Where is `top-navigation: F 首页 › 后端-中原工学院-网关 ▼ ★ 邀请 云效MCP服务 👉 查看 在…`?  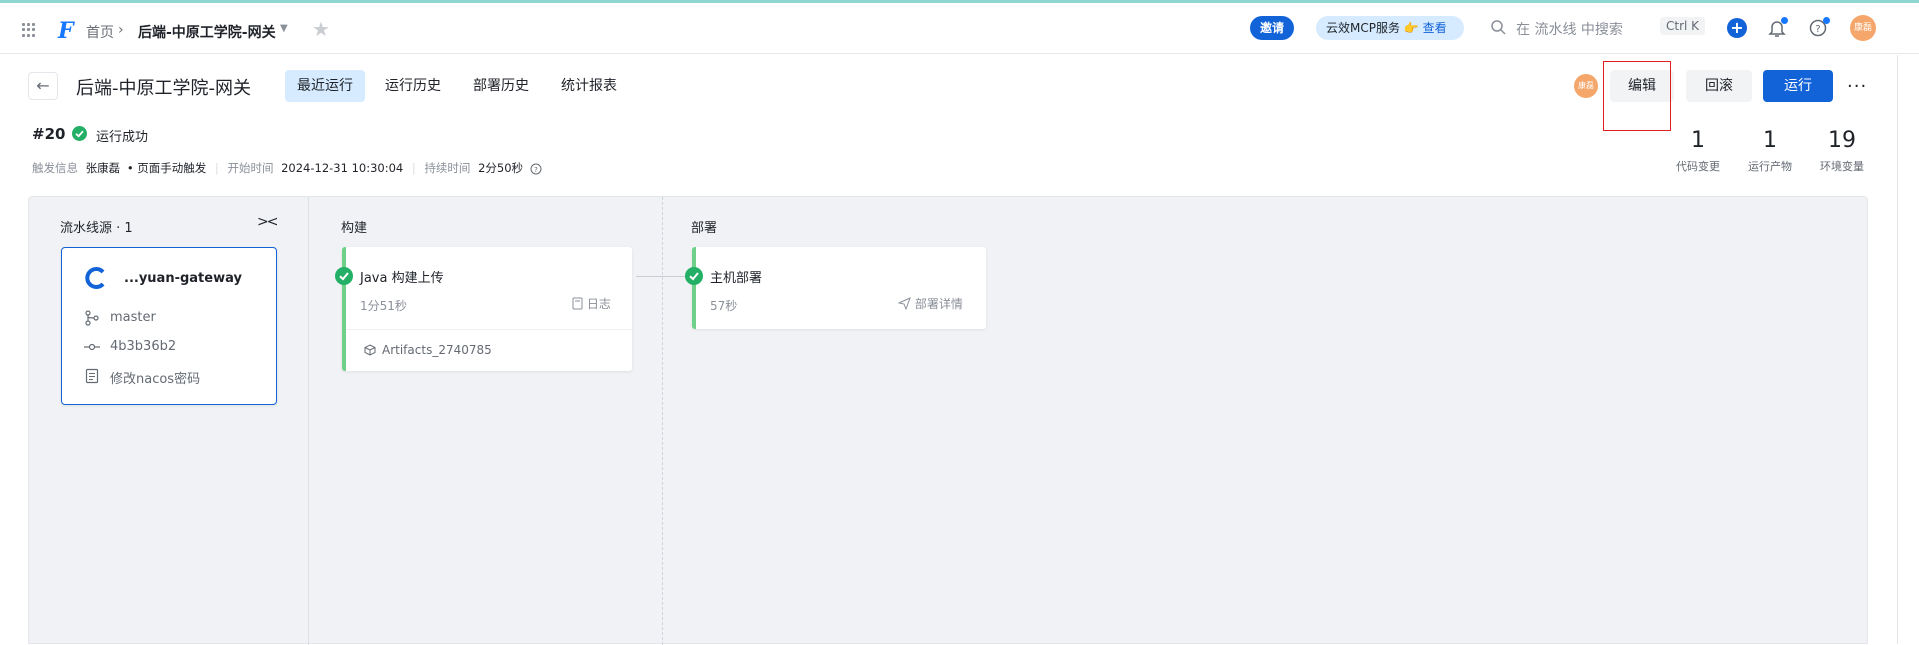
top-navigation: F 首页 › 后端-中原工学院-网关 ▼ ★ 邀请 云效MCP服务 👉 查看 在… is located at coordinates (959, 28).